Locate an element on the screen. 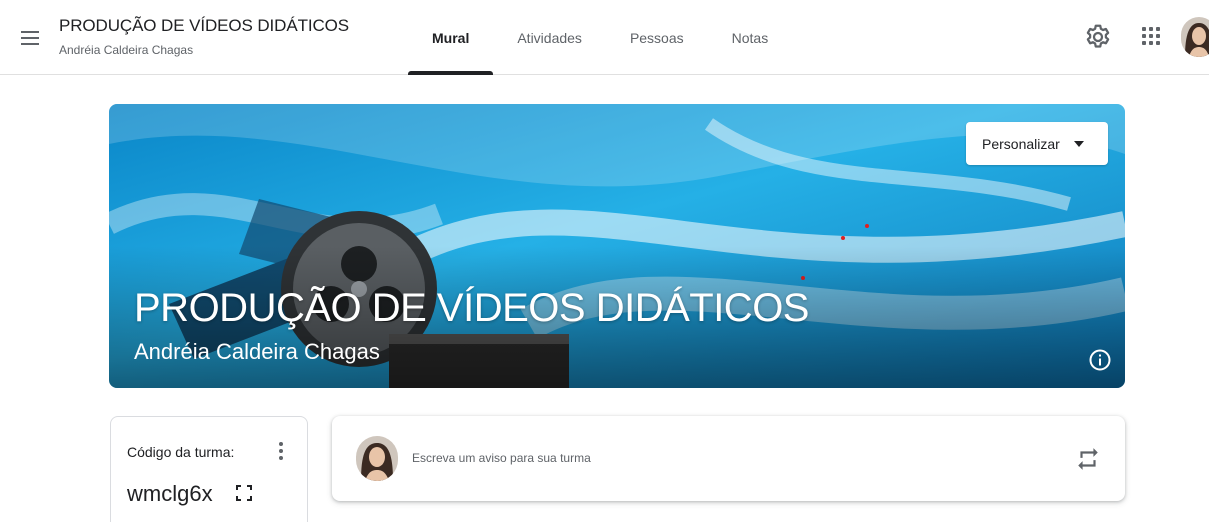 The height and width of the screenshot is (522, 1209). tab-mural: Mural is located at coordinates (451, 37).